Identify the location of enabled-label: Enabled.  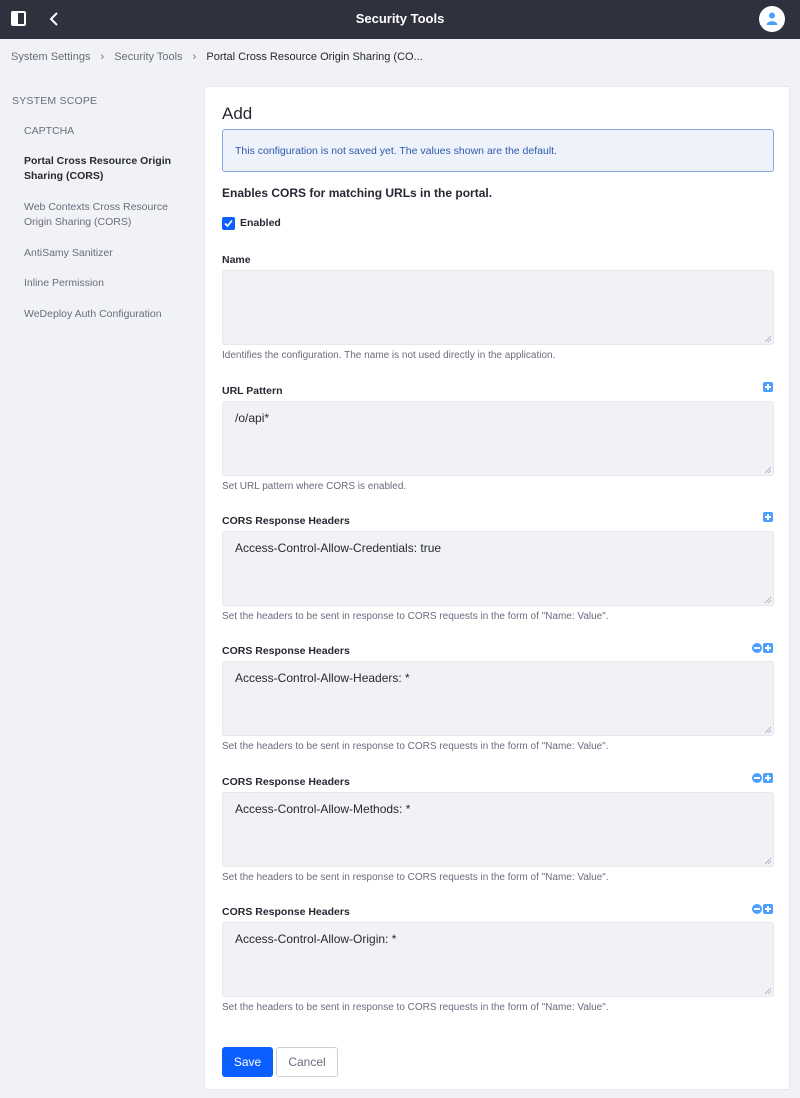
(260, 223).